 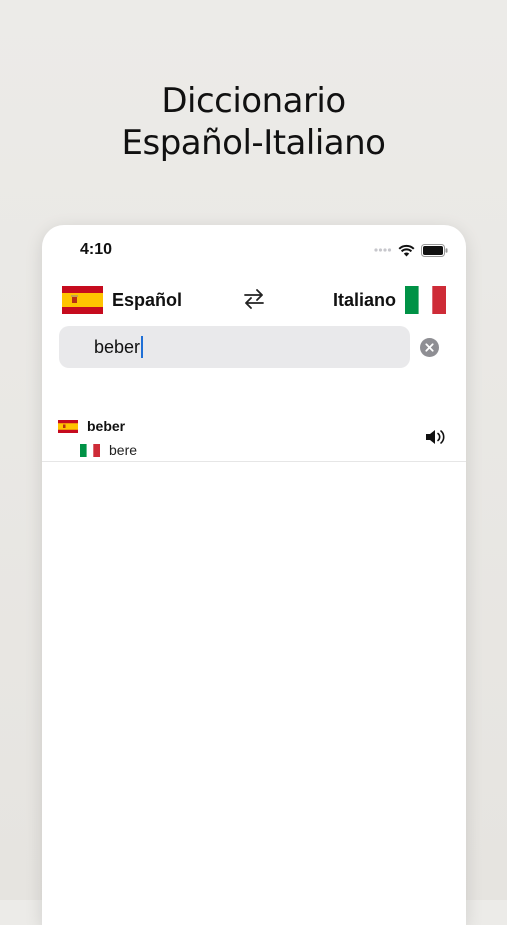 What do you see at coordinates (142, 347) in the screenshot?
I see `text-caret` at bounding box center [142, 347].